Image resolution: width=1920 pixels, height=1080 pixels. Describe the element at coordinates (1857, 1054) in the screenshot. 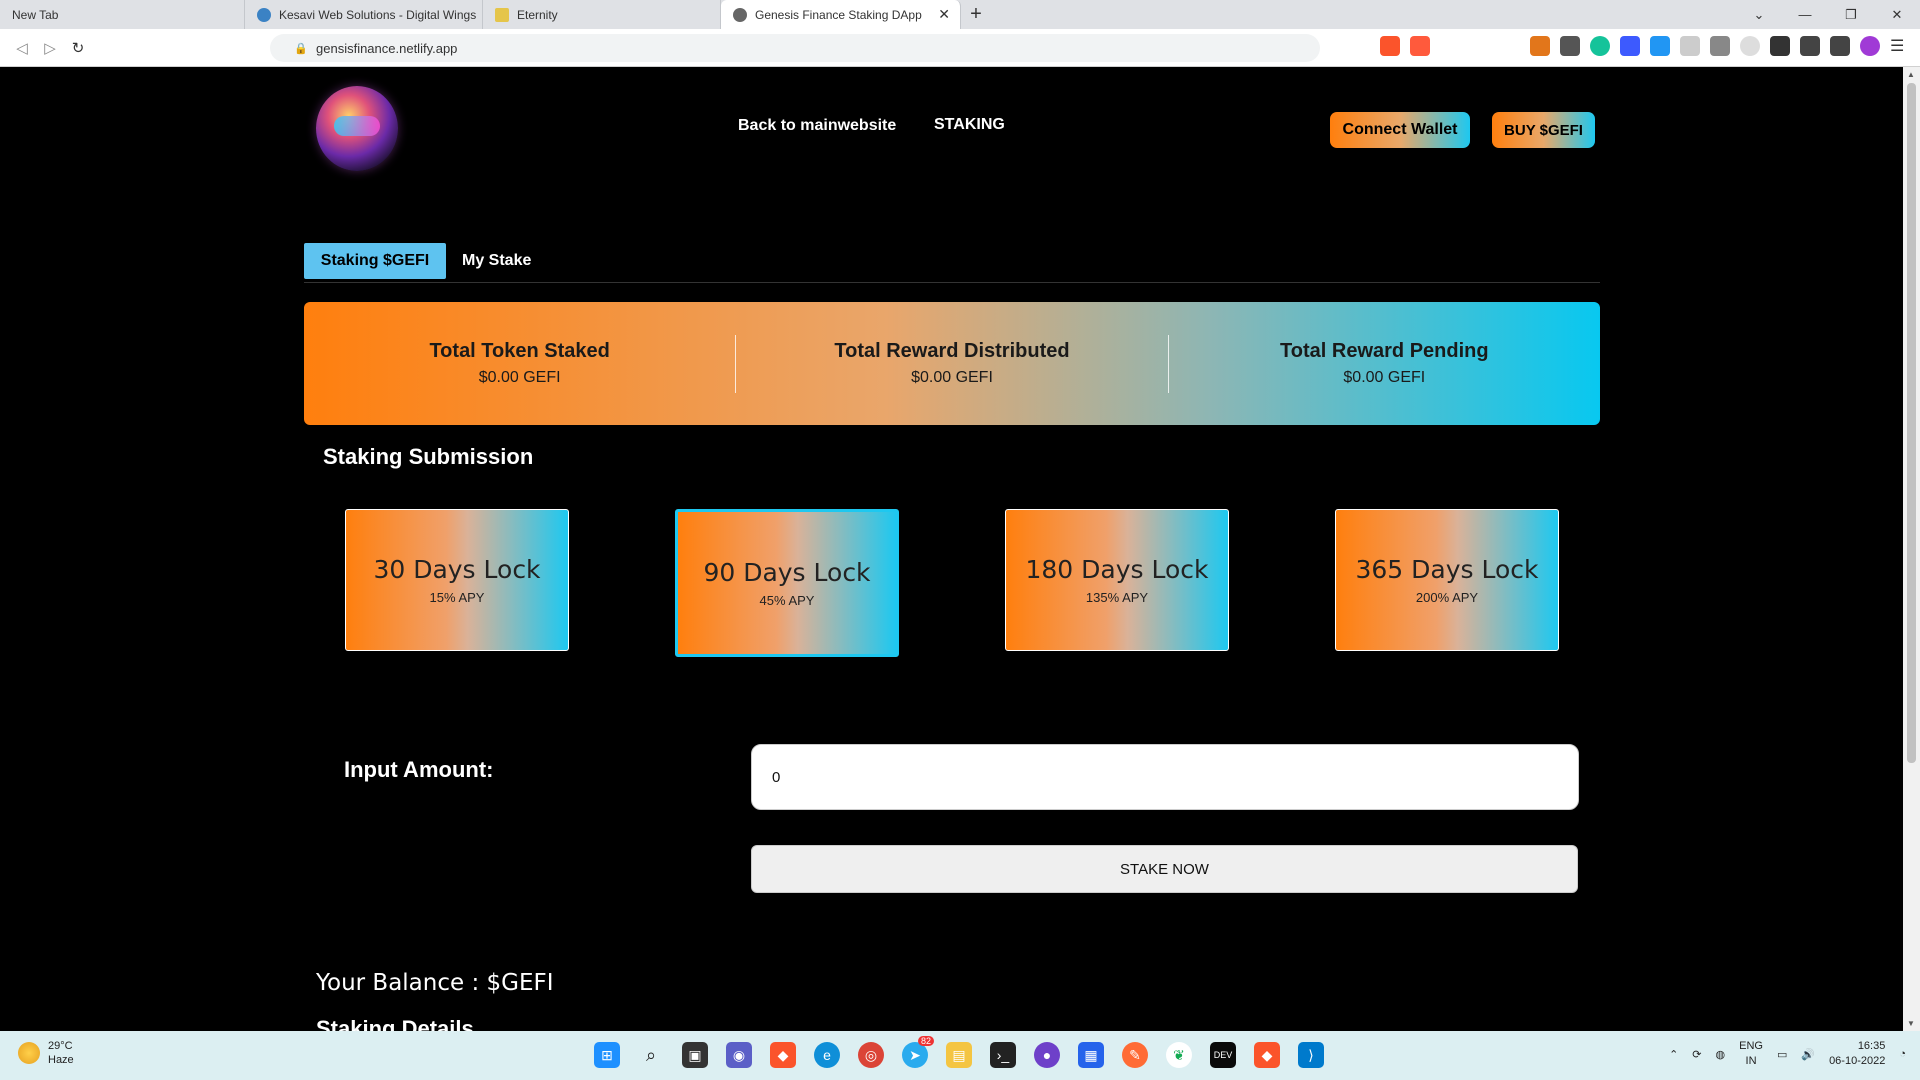

I see `clock: 16:35 06-10-2022` at that location.